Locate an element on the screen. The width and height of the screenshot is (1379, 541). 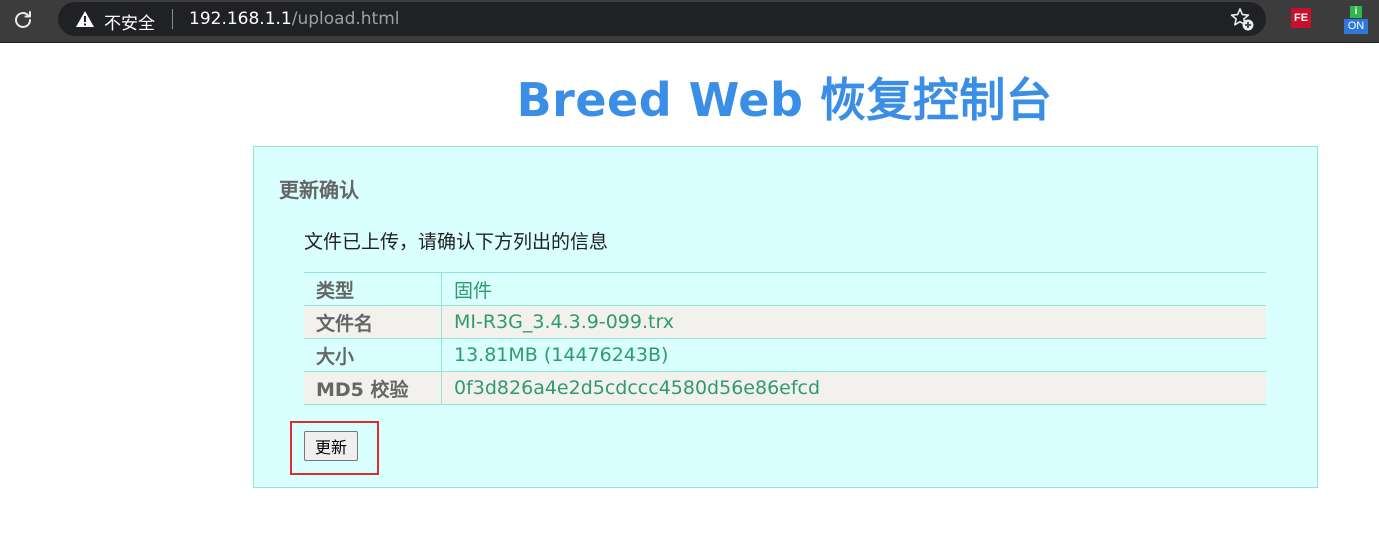
table-row-filename: 文件名 MI-R3G_3.4.3.9-099.trx is located at coordinates (785, 322).